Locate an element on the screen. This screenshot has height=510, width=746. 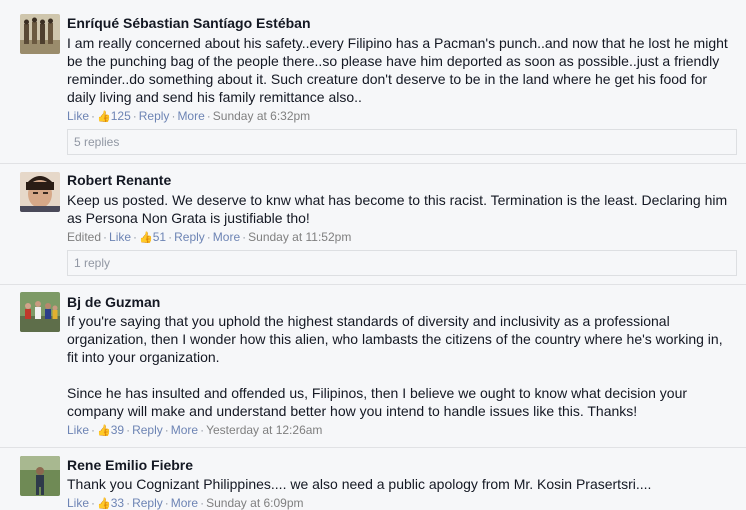
comment-actions: Like · 👍125 · Reply · More · Sunday at 6:32pm is located at coordinates (189, 116).